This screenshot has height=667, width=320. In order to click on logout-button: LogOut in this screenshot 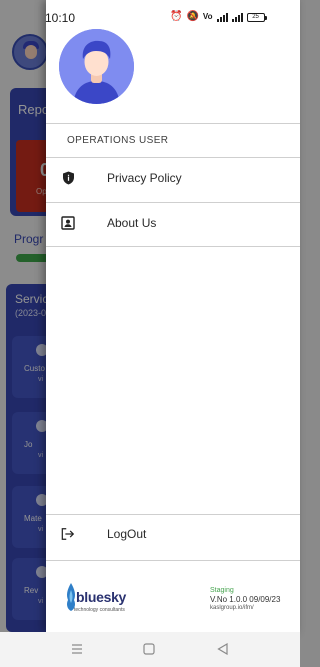, I will do `click(173, 534)`.